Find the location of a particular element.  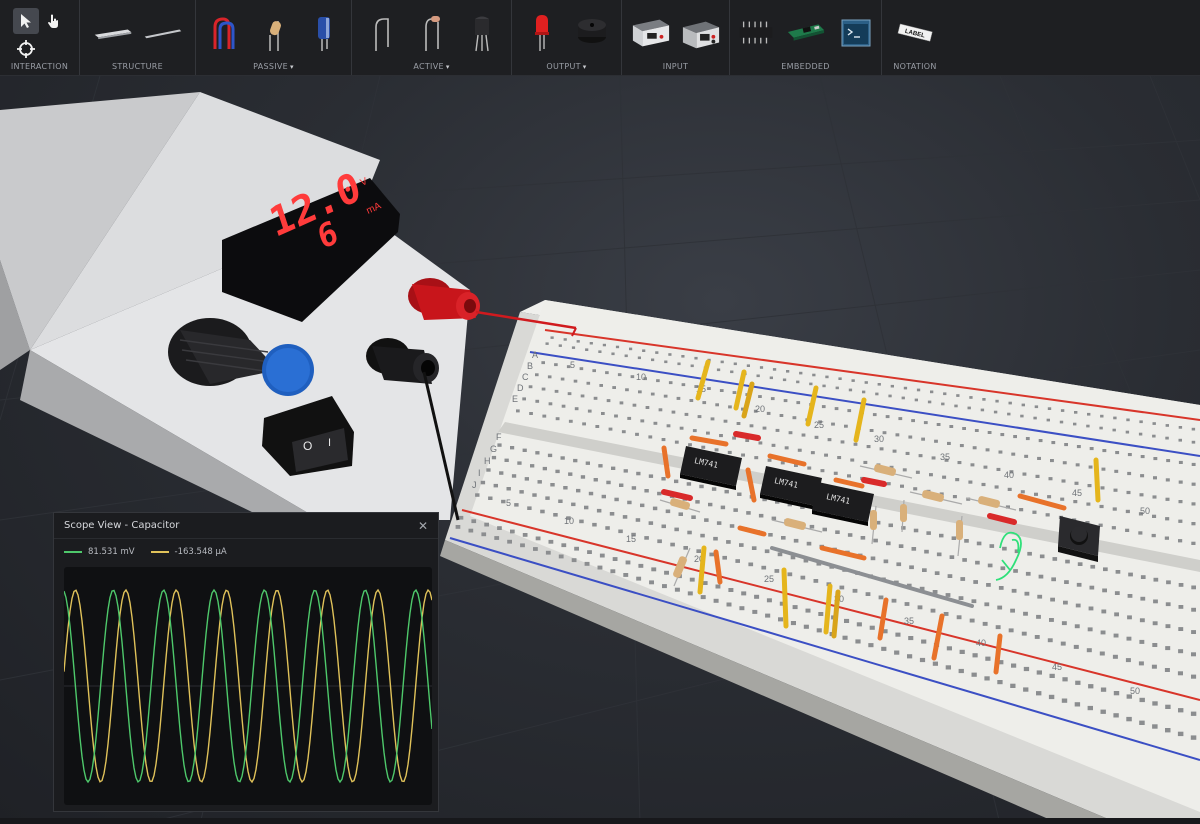

ic-chip-icon is located at coordinates (755, 32).